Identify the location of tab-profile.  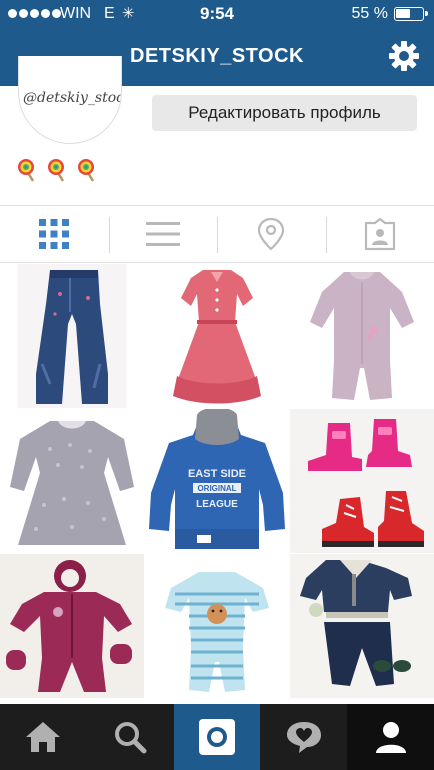
(390, 737).